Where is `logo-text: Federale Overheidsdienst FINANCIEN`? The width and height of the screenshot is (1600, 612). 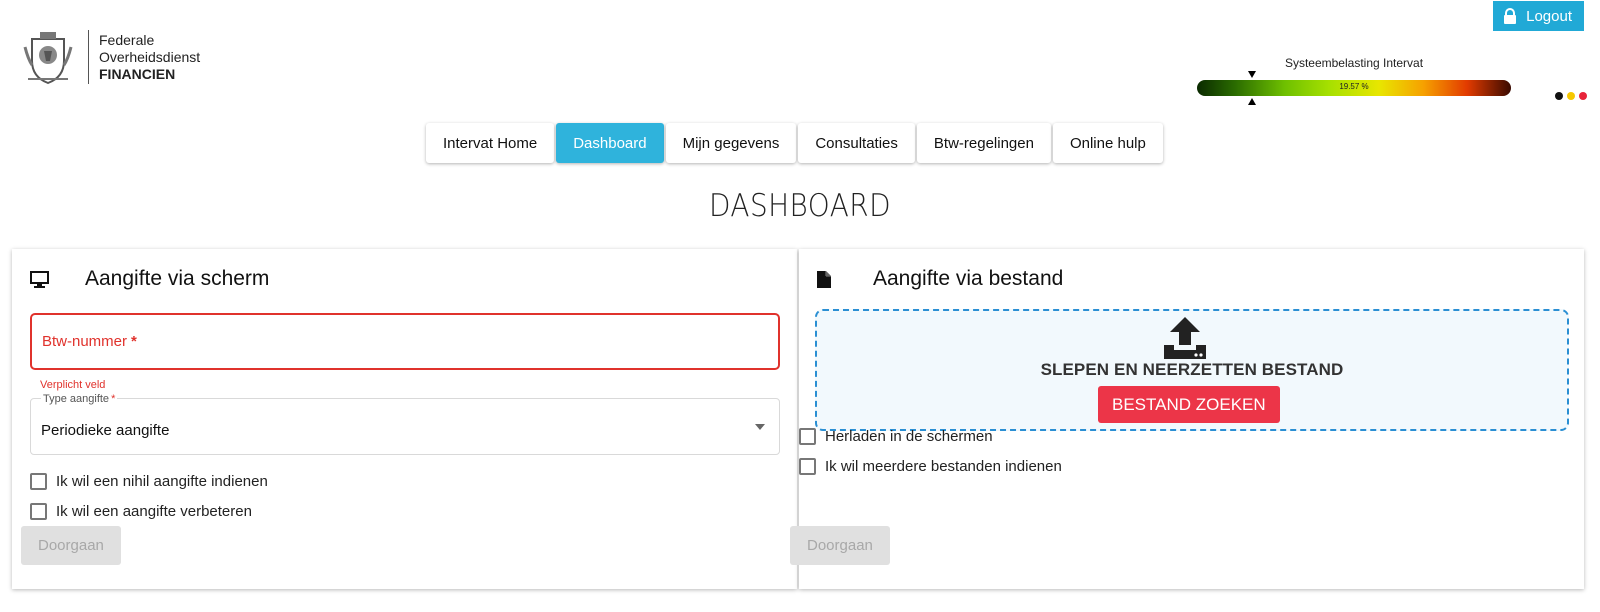 logo-text: Federale Overheidsdienst FINANCIEN is located at coordinates (149, 57).